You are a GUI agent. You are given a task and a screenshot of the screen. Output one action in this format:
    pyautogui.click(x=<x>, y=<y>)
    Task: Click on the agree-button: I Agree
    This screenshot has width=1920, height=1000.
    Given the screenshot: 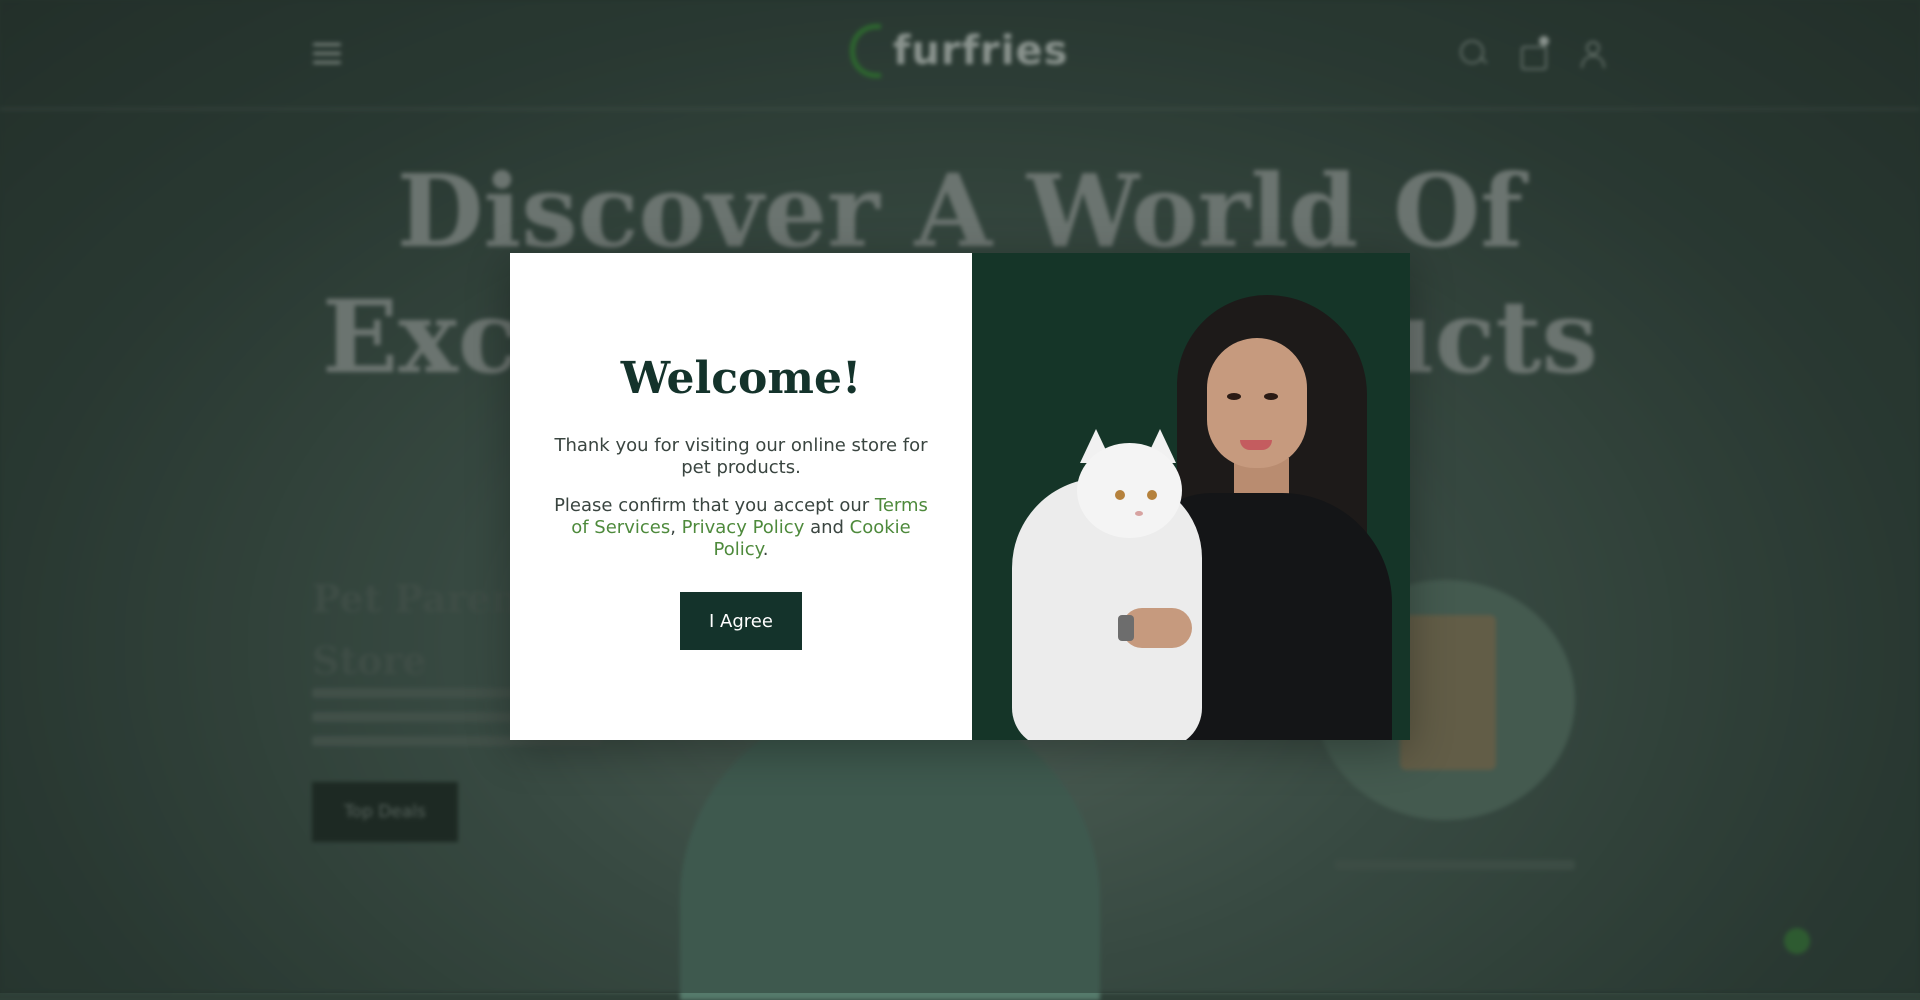 What is the action you would take?
    pyautogui.click(x=741, y=621)
    